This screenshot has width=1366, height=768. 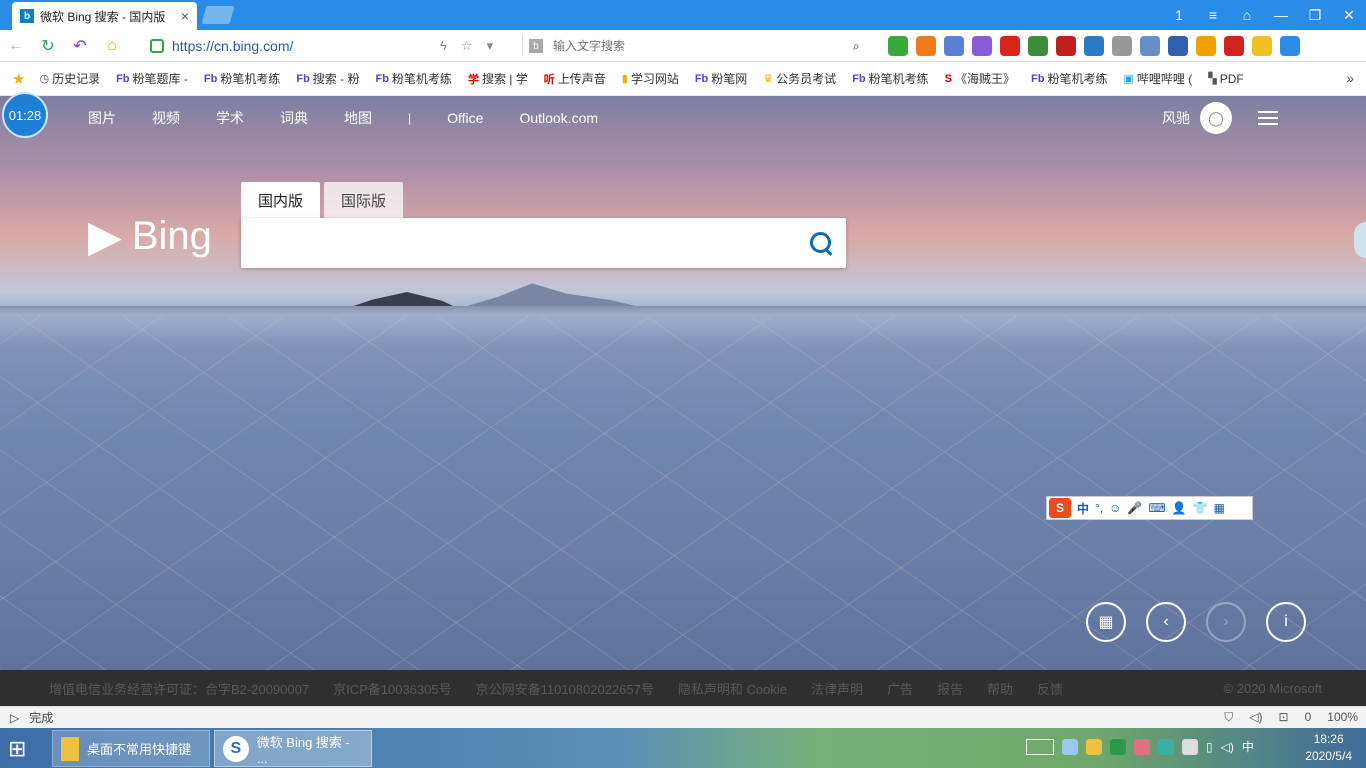 I want to click on bookmark-item: ▚ PDF, so click(x=1225, y=79).